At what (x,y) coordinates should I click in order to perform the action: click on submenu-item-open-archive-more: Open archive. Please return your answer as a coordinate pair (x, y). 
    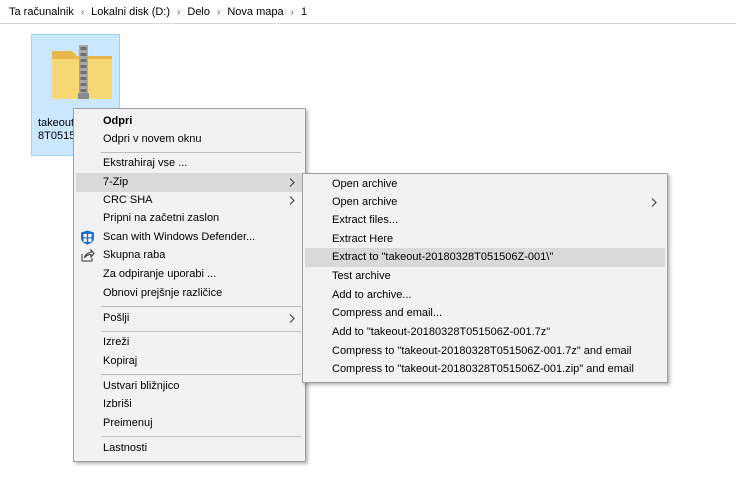
    Looking at the image, I should click on (485, 202).